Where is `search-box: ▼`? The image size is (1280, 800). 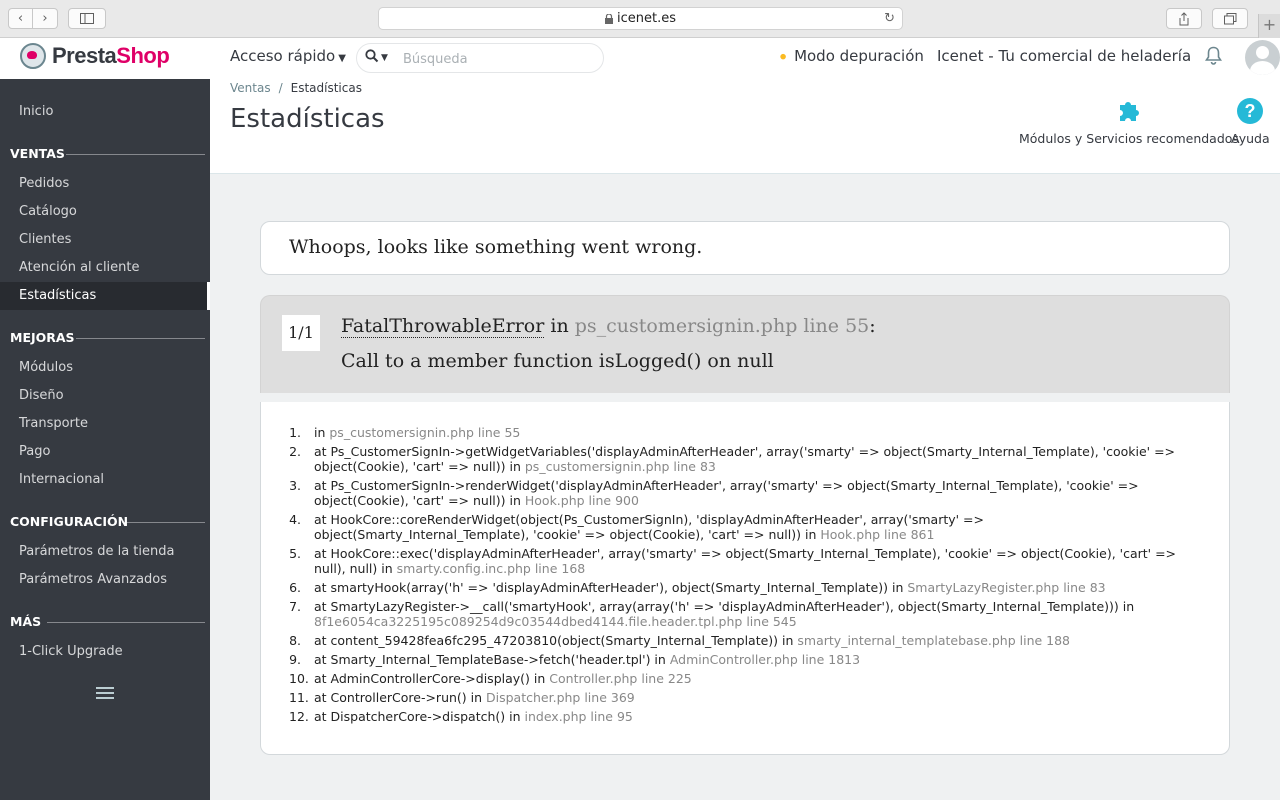
search-box: ▼ is located at coordinates (480, 58).